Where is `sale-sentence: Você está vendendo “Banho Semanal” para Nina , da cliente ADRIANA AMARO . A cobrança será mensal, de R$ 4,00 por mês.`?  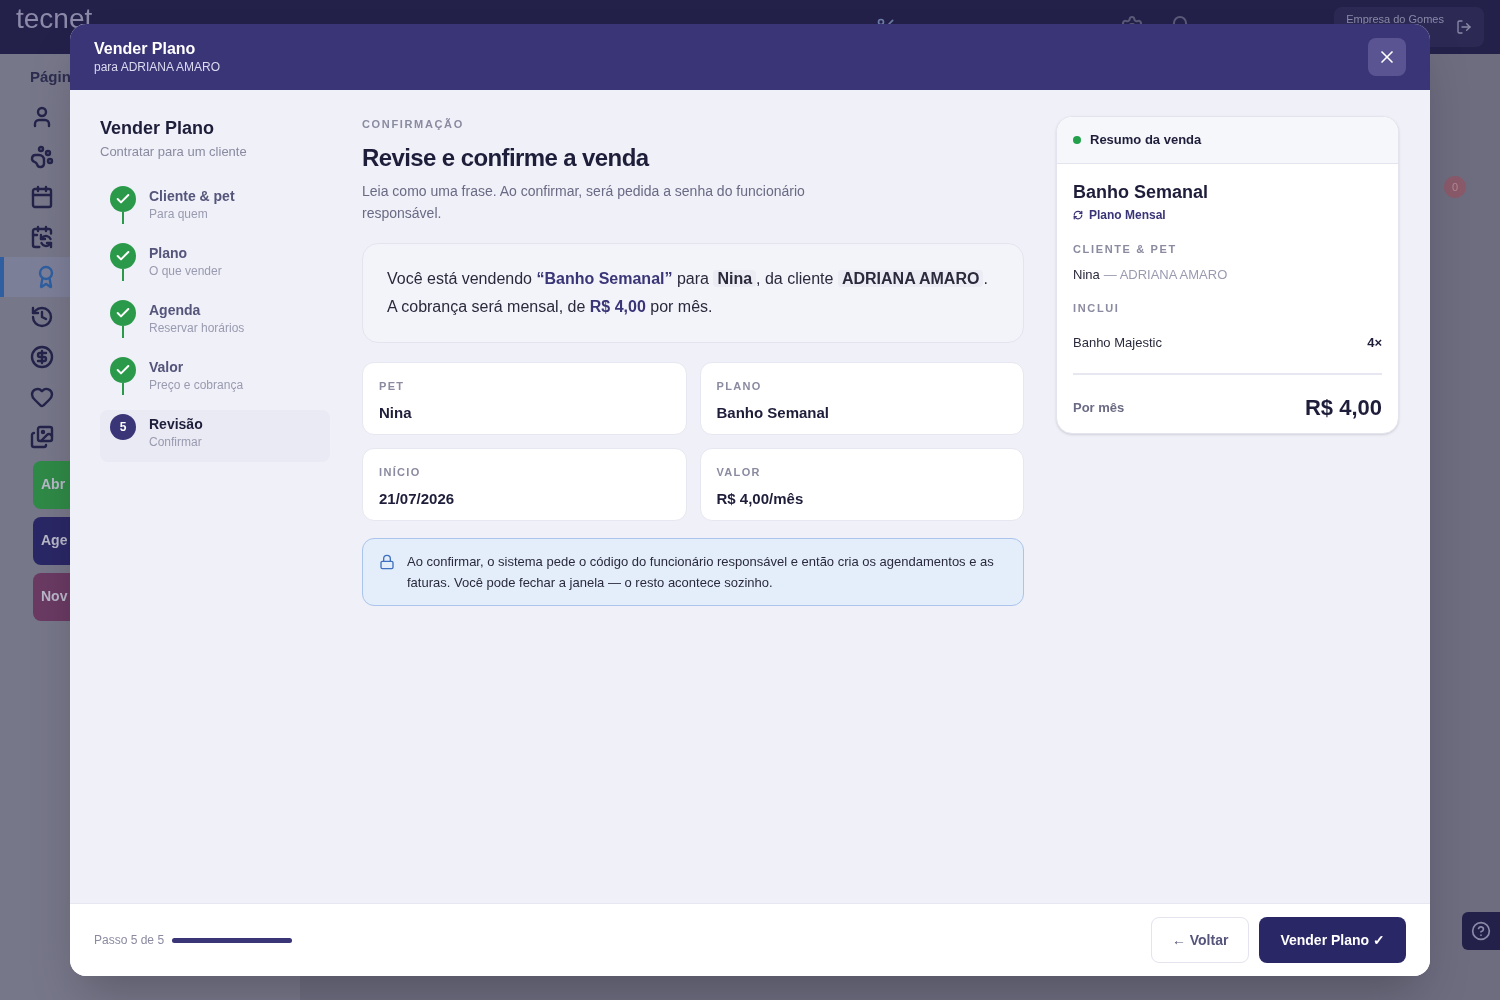
sale-sentence: Você está vendendo “Banho Semanal” para Nina , da cliente ADRIANA AMARO . A cobrança será mensal, de R$ 4,00 por mês. is located at coordinates (688, 293).